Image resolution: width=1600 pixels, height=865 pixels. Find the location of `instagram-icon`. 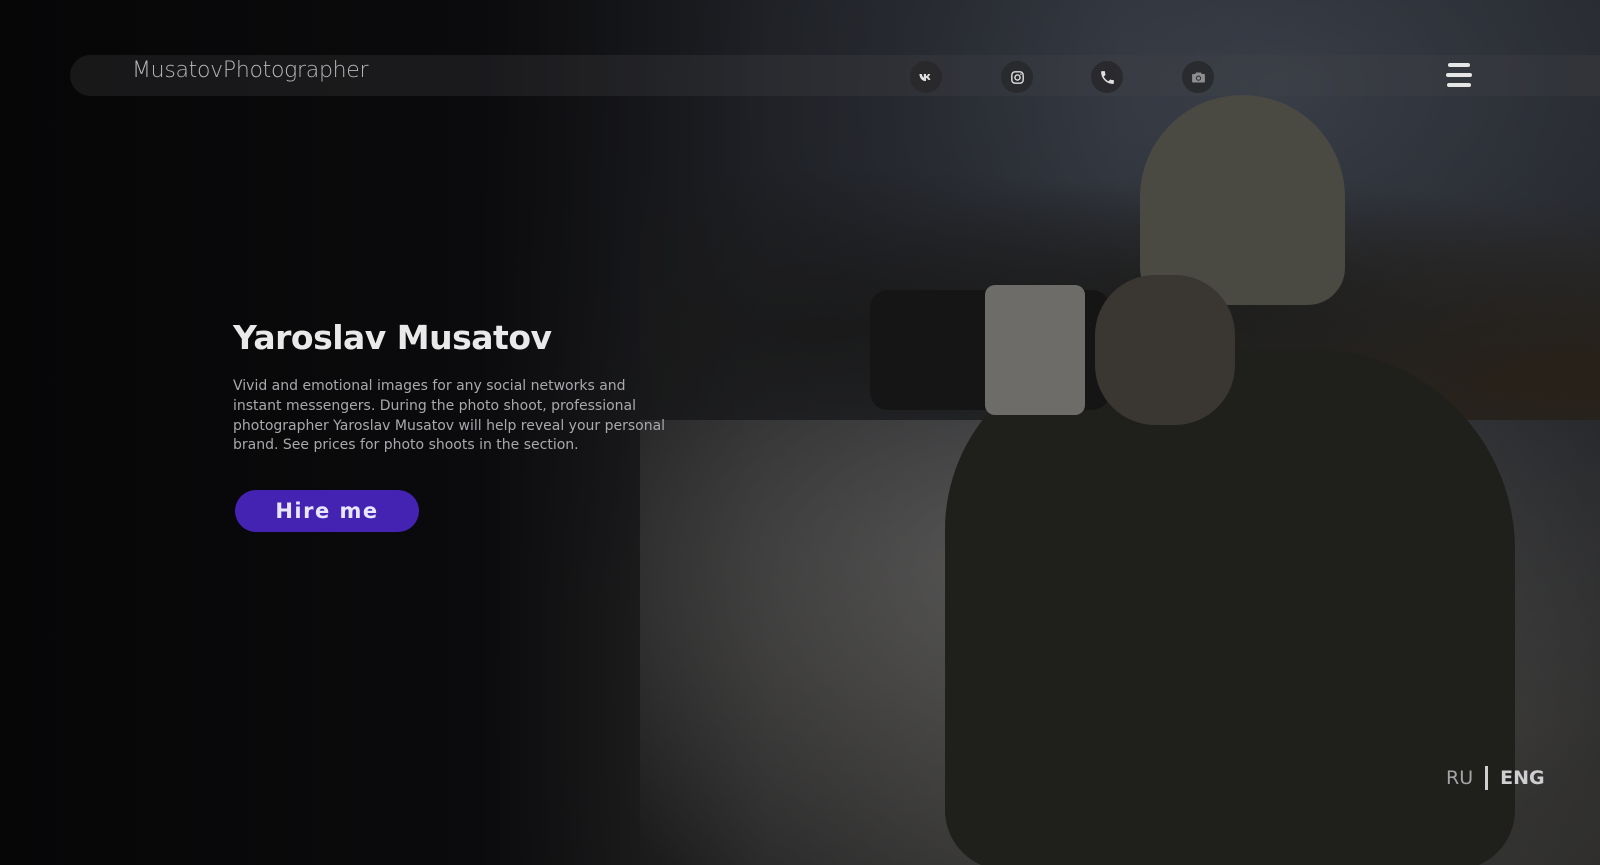

instagram-icon is located at coordinates (1017, 77).